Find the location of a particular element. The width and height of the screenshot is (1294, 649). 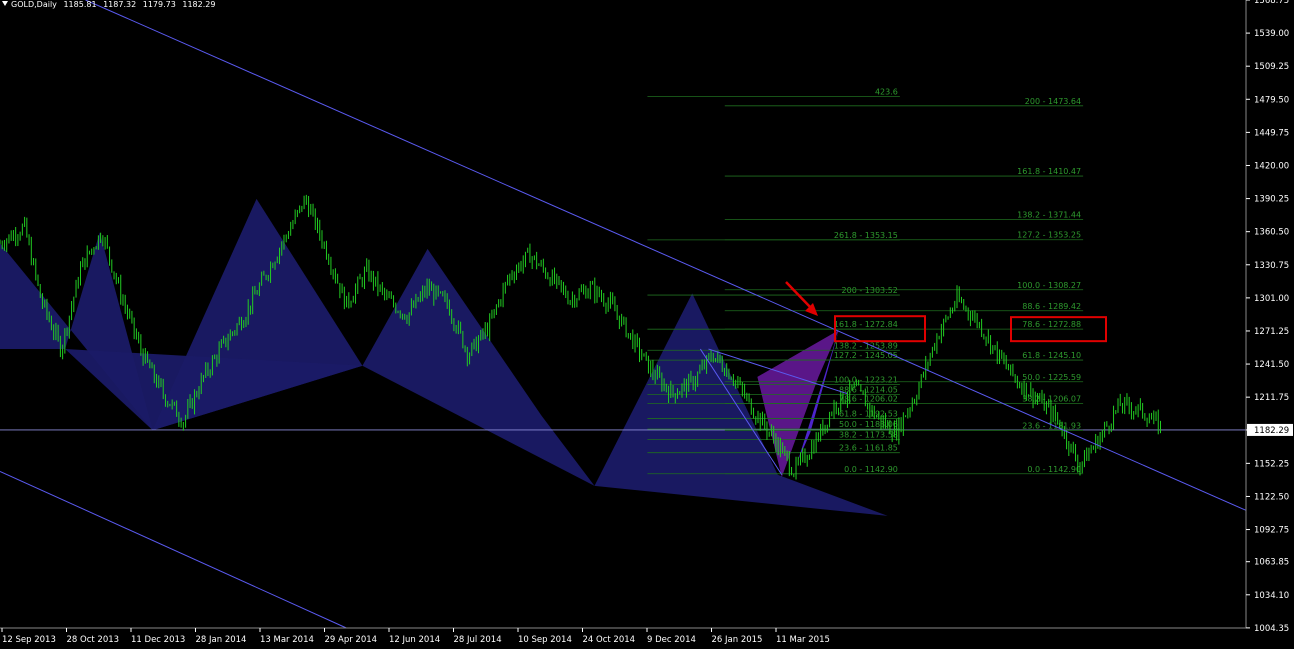

ohlc-open: 1185.81 is located at coordinates (80, 4).